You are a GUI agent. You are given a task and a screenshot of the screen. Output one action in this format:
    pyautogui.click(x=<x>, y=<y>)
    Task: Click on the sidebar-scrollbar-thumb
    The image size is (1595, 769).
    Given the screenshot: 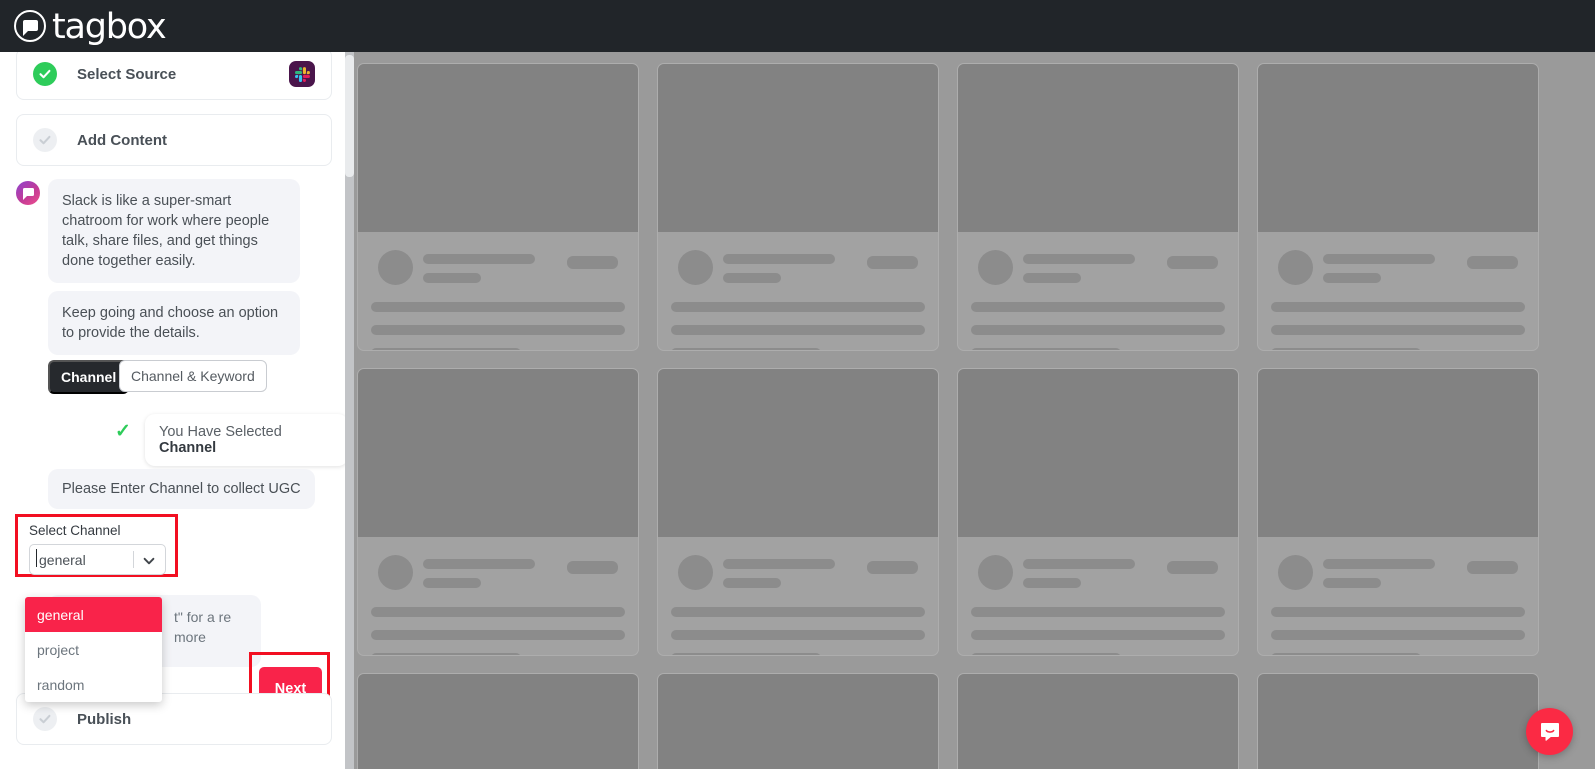 What is the action you would take?
    pyautogui.click(x=349, y=116)
    